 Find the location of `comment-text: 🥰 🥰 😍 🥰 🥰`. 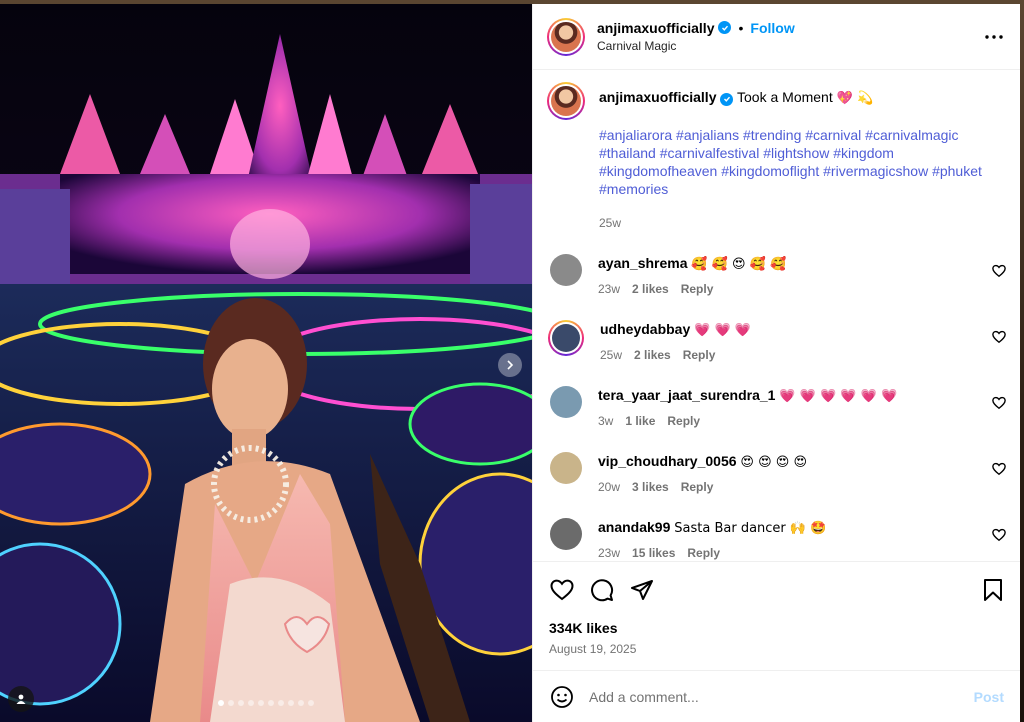

comment-text: 🥰 🥰 😍 🥰 🥰 is located at coordinates (739, 264).